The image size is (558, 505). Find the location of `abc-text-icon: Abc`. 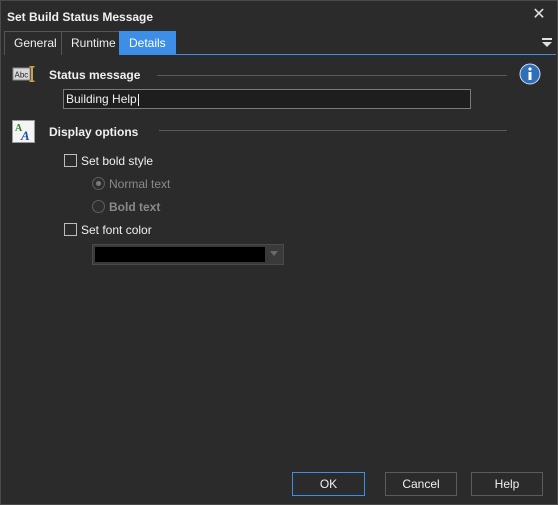

abc-text-icon: Abc is located at coordinates (24, 76).